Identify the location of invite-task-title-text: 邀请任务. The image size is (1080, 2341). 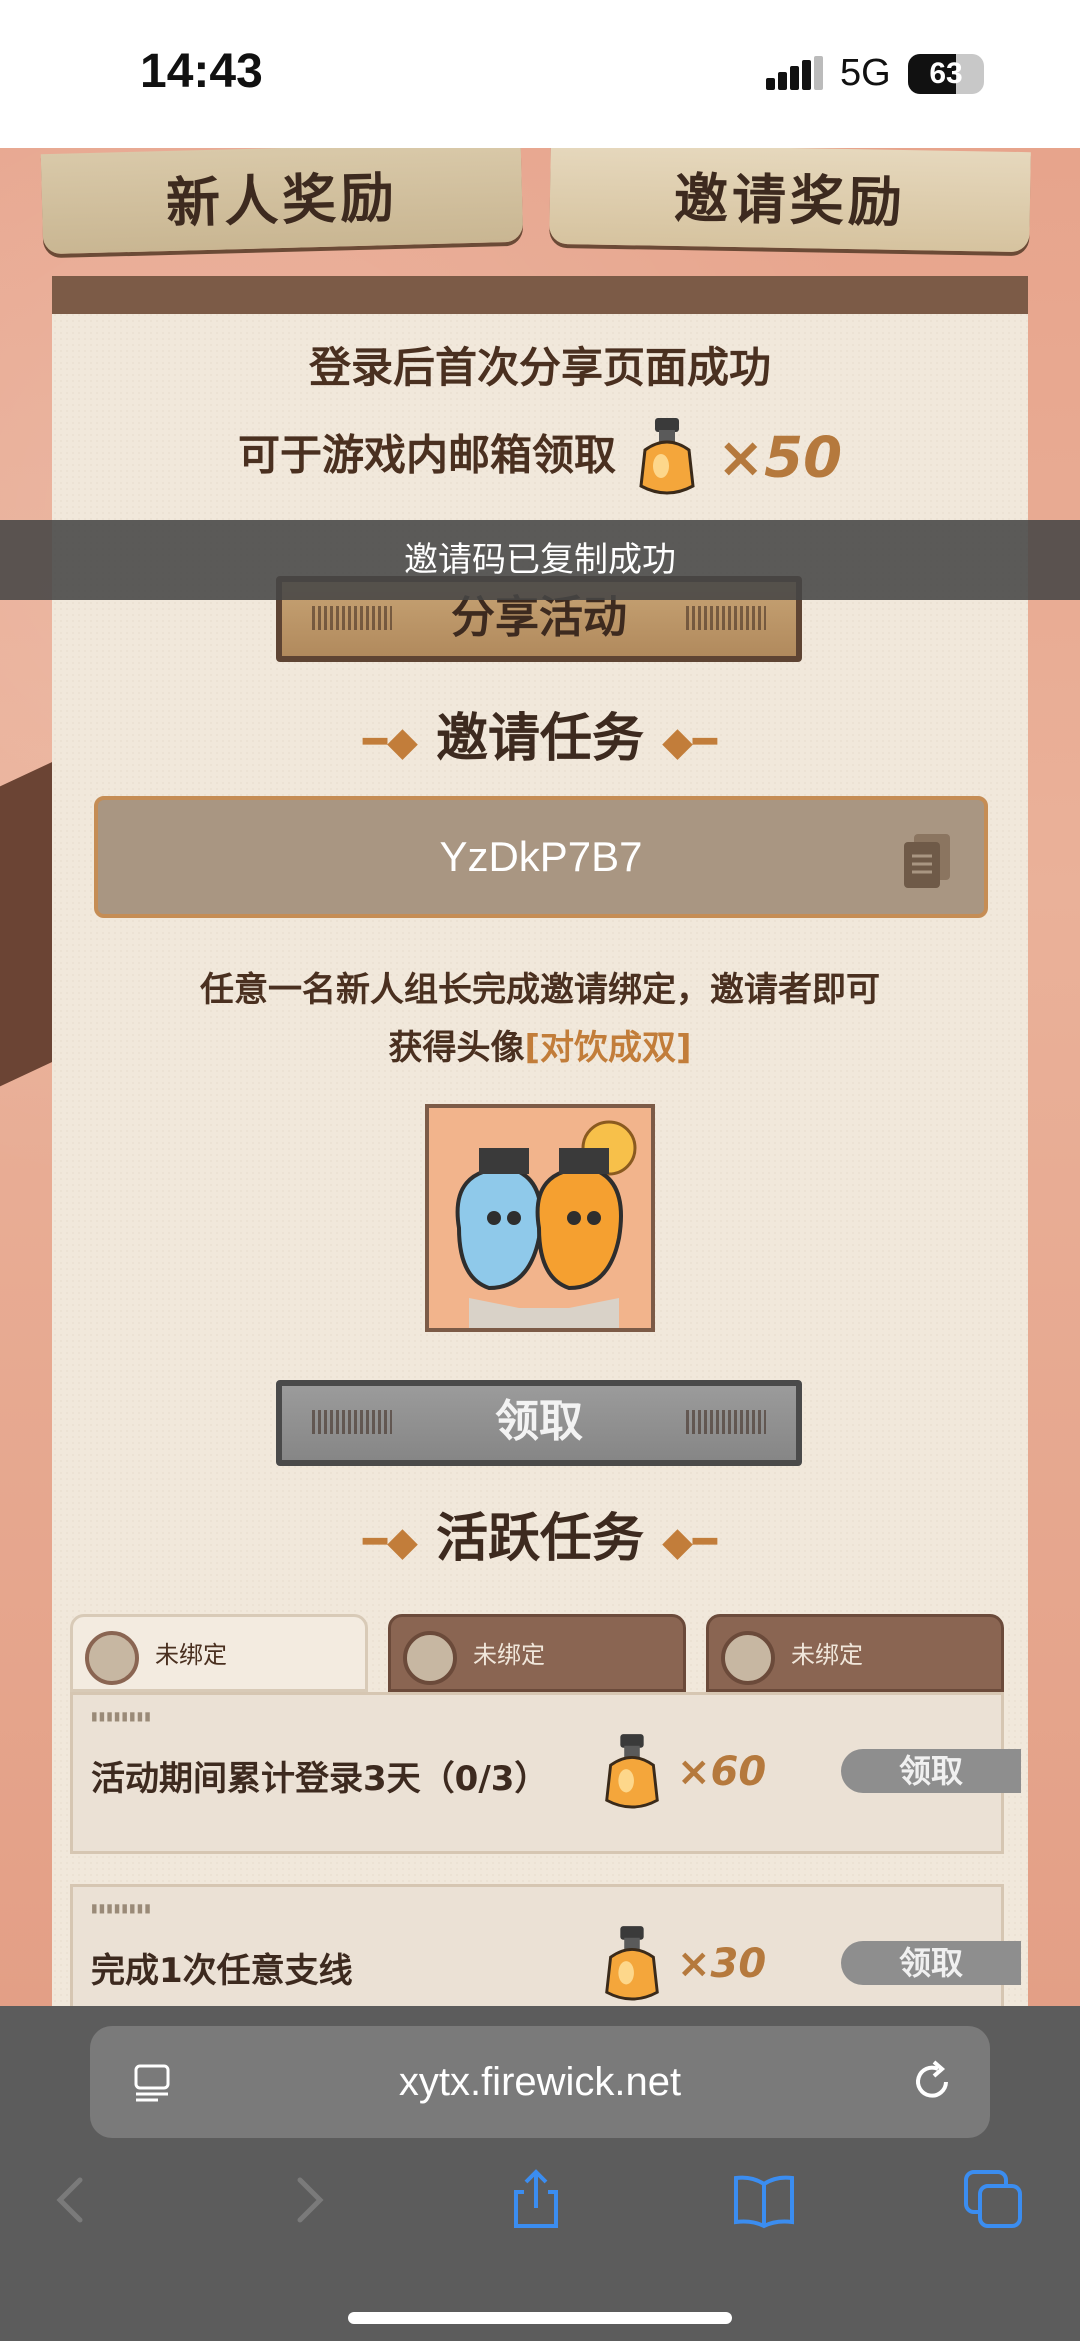
(539, 739).